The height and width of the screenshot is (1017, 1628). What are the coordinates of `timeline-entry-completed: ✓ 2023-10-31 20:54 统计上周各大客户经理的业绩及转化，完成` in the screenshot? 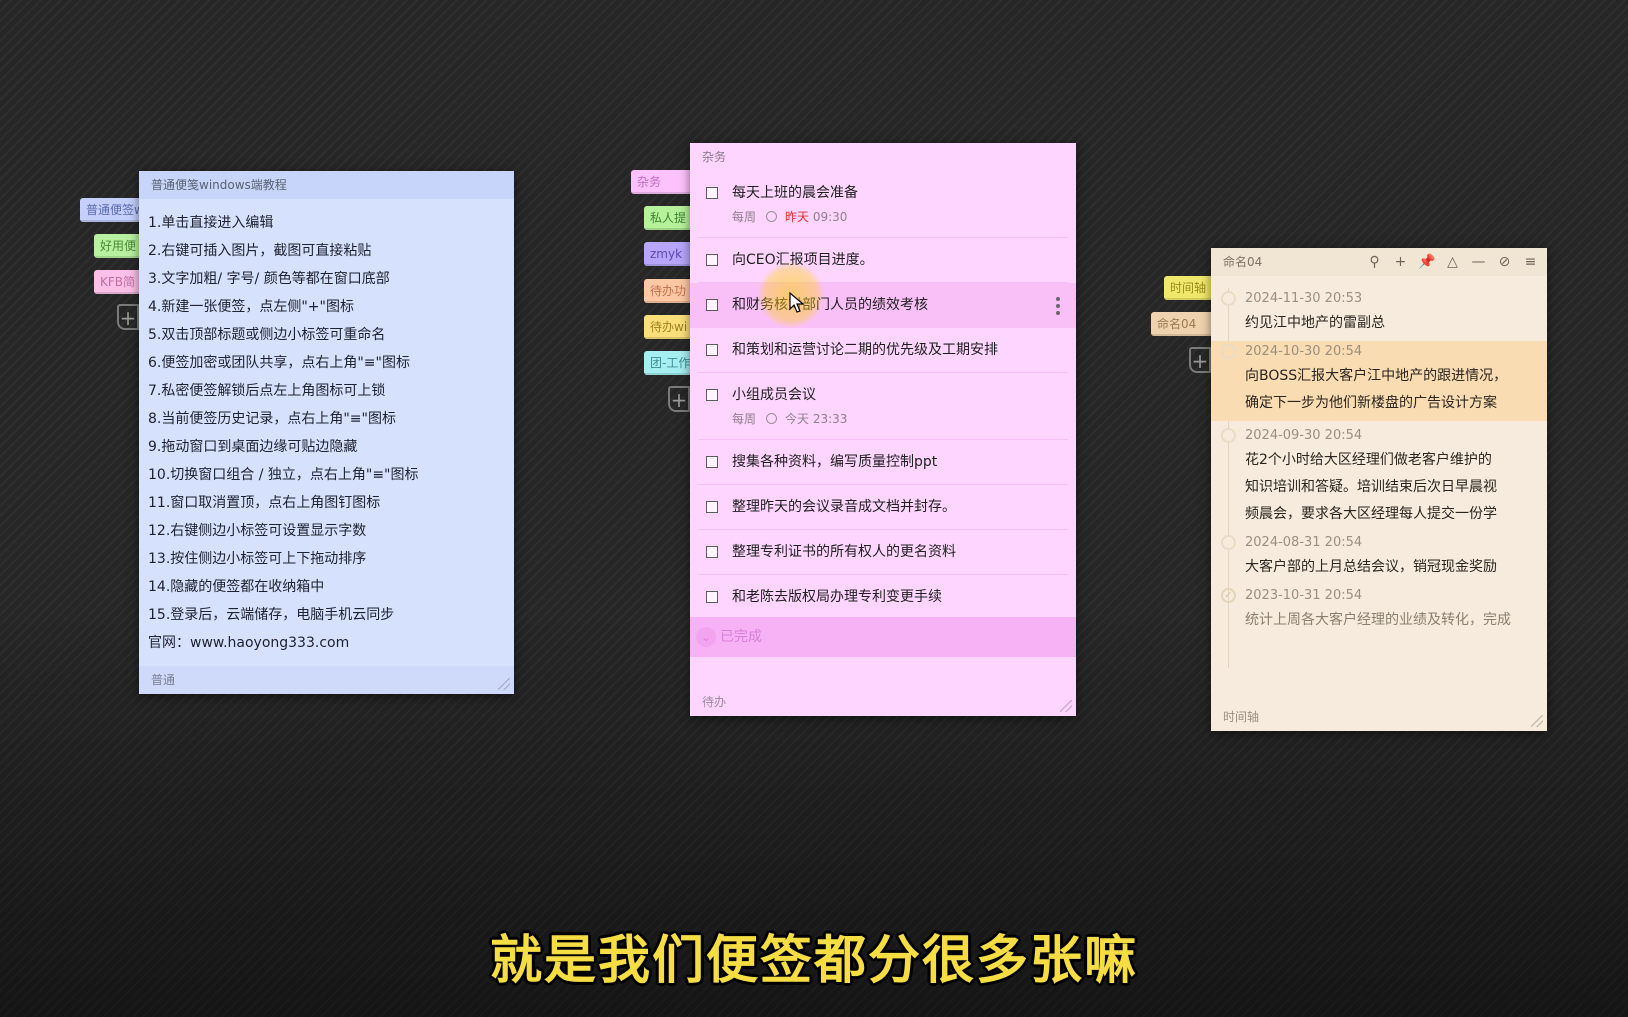 It's located at (1379, 609).